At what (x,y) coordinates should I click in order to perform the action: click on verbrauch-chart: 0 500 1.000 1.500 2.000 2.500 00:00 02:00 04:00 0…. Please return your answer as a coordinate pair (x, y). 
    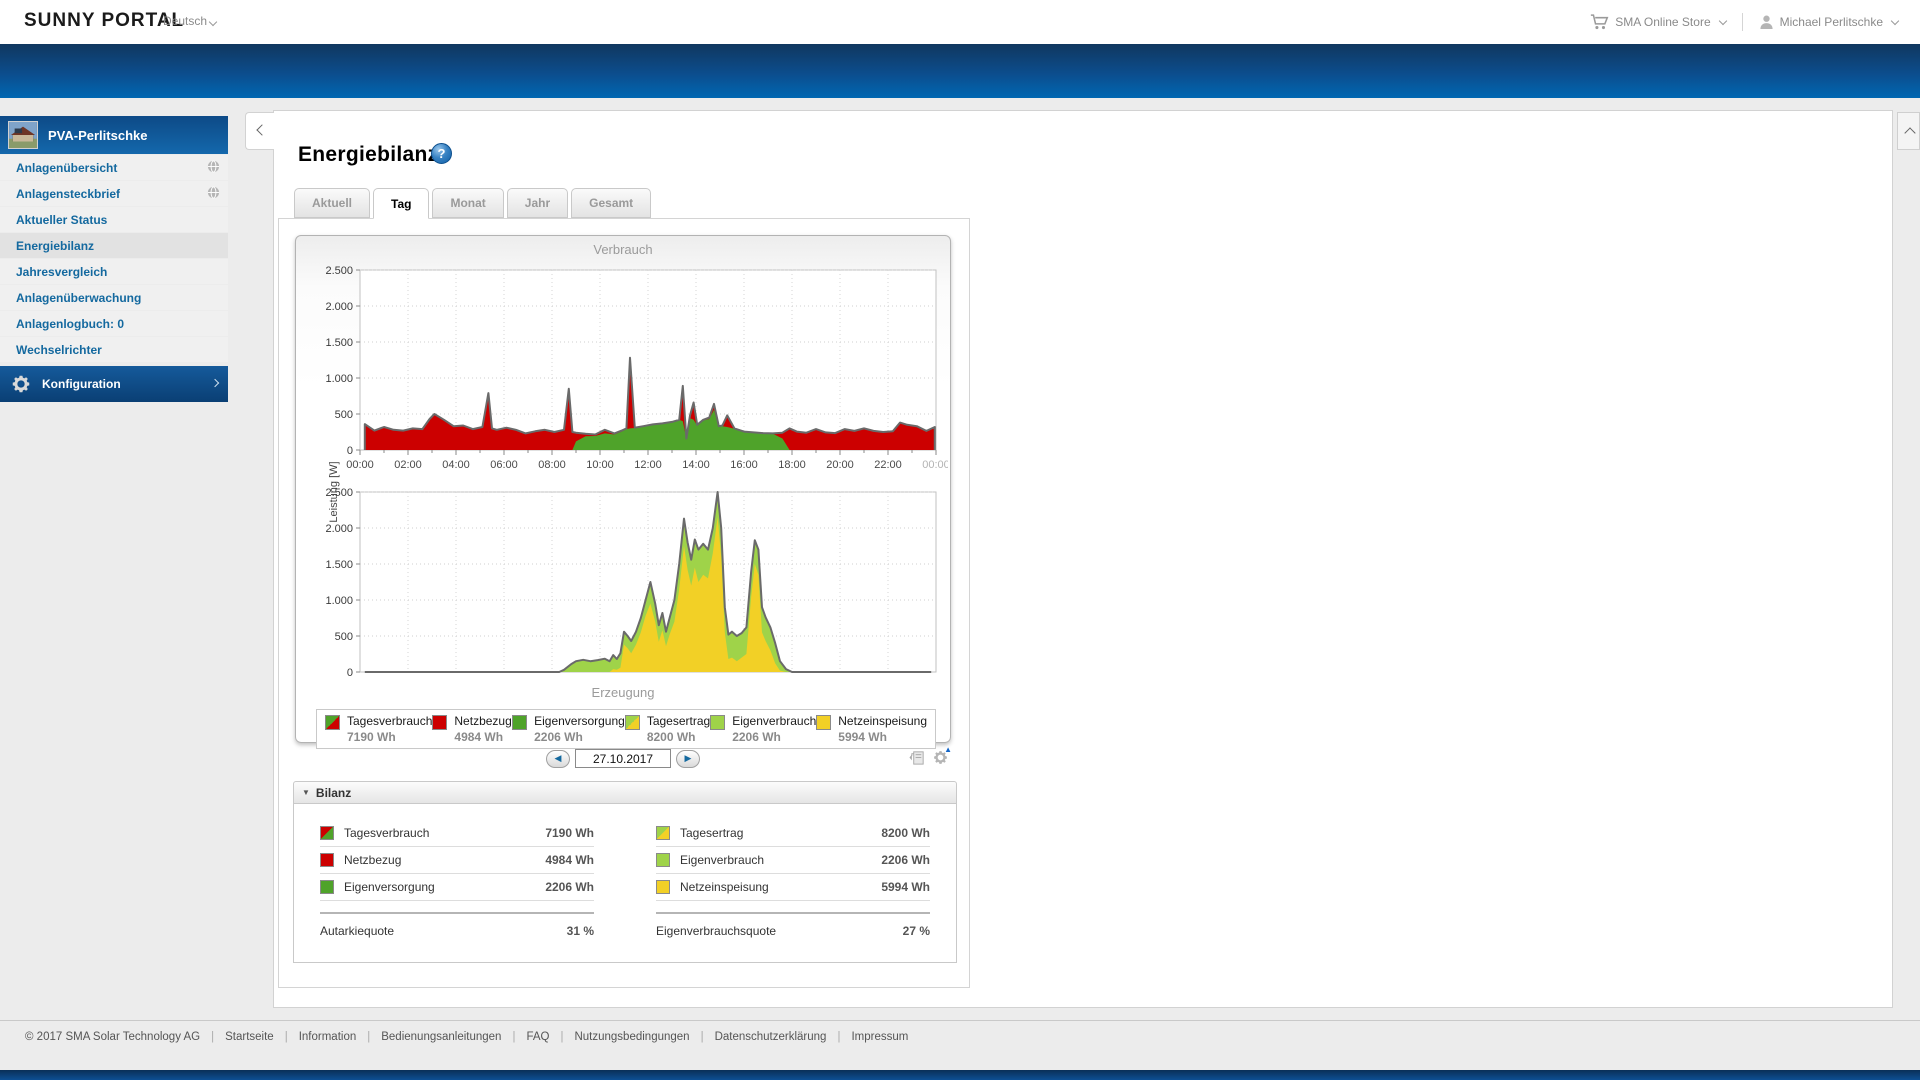
    Looking at the image, I should click on (623, 371).